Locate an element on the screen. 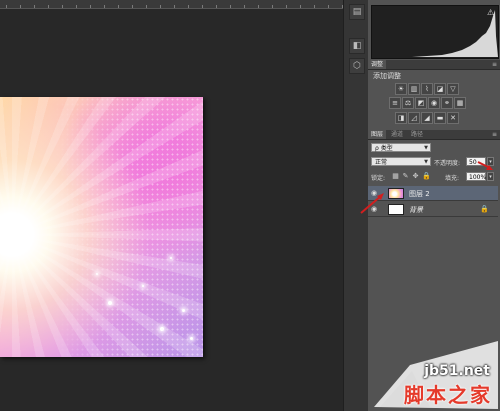 The width and height of the screenshot is (500, 411). curves-icon: ⌇ is located at coordinates (427, 89).